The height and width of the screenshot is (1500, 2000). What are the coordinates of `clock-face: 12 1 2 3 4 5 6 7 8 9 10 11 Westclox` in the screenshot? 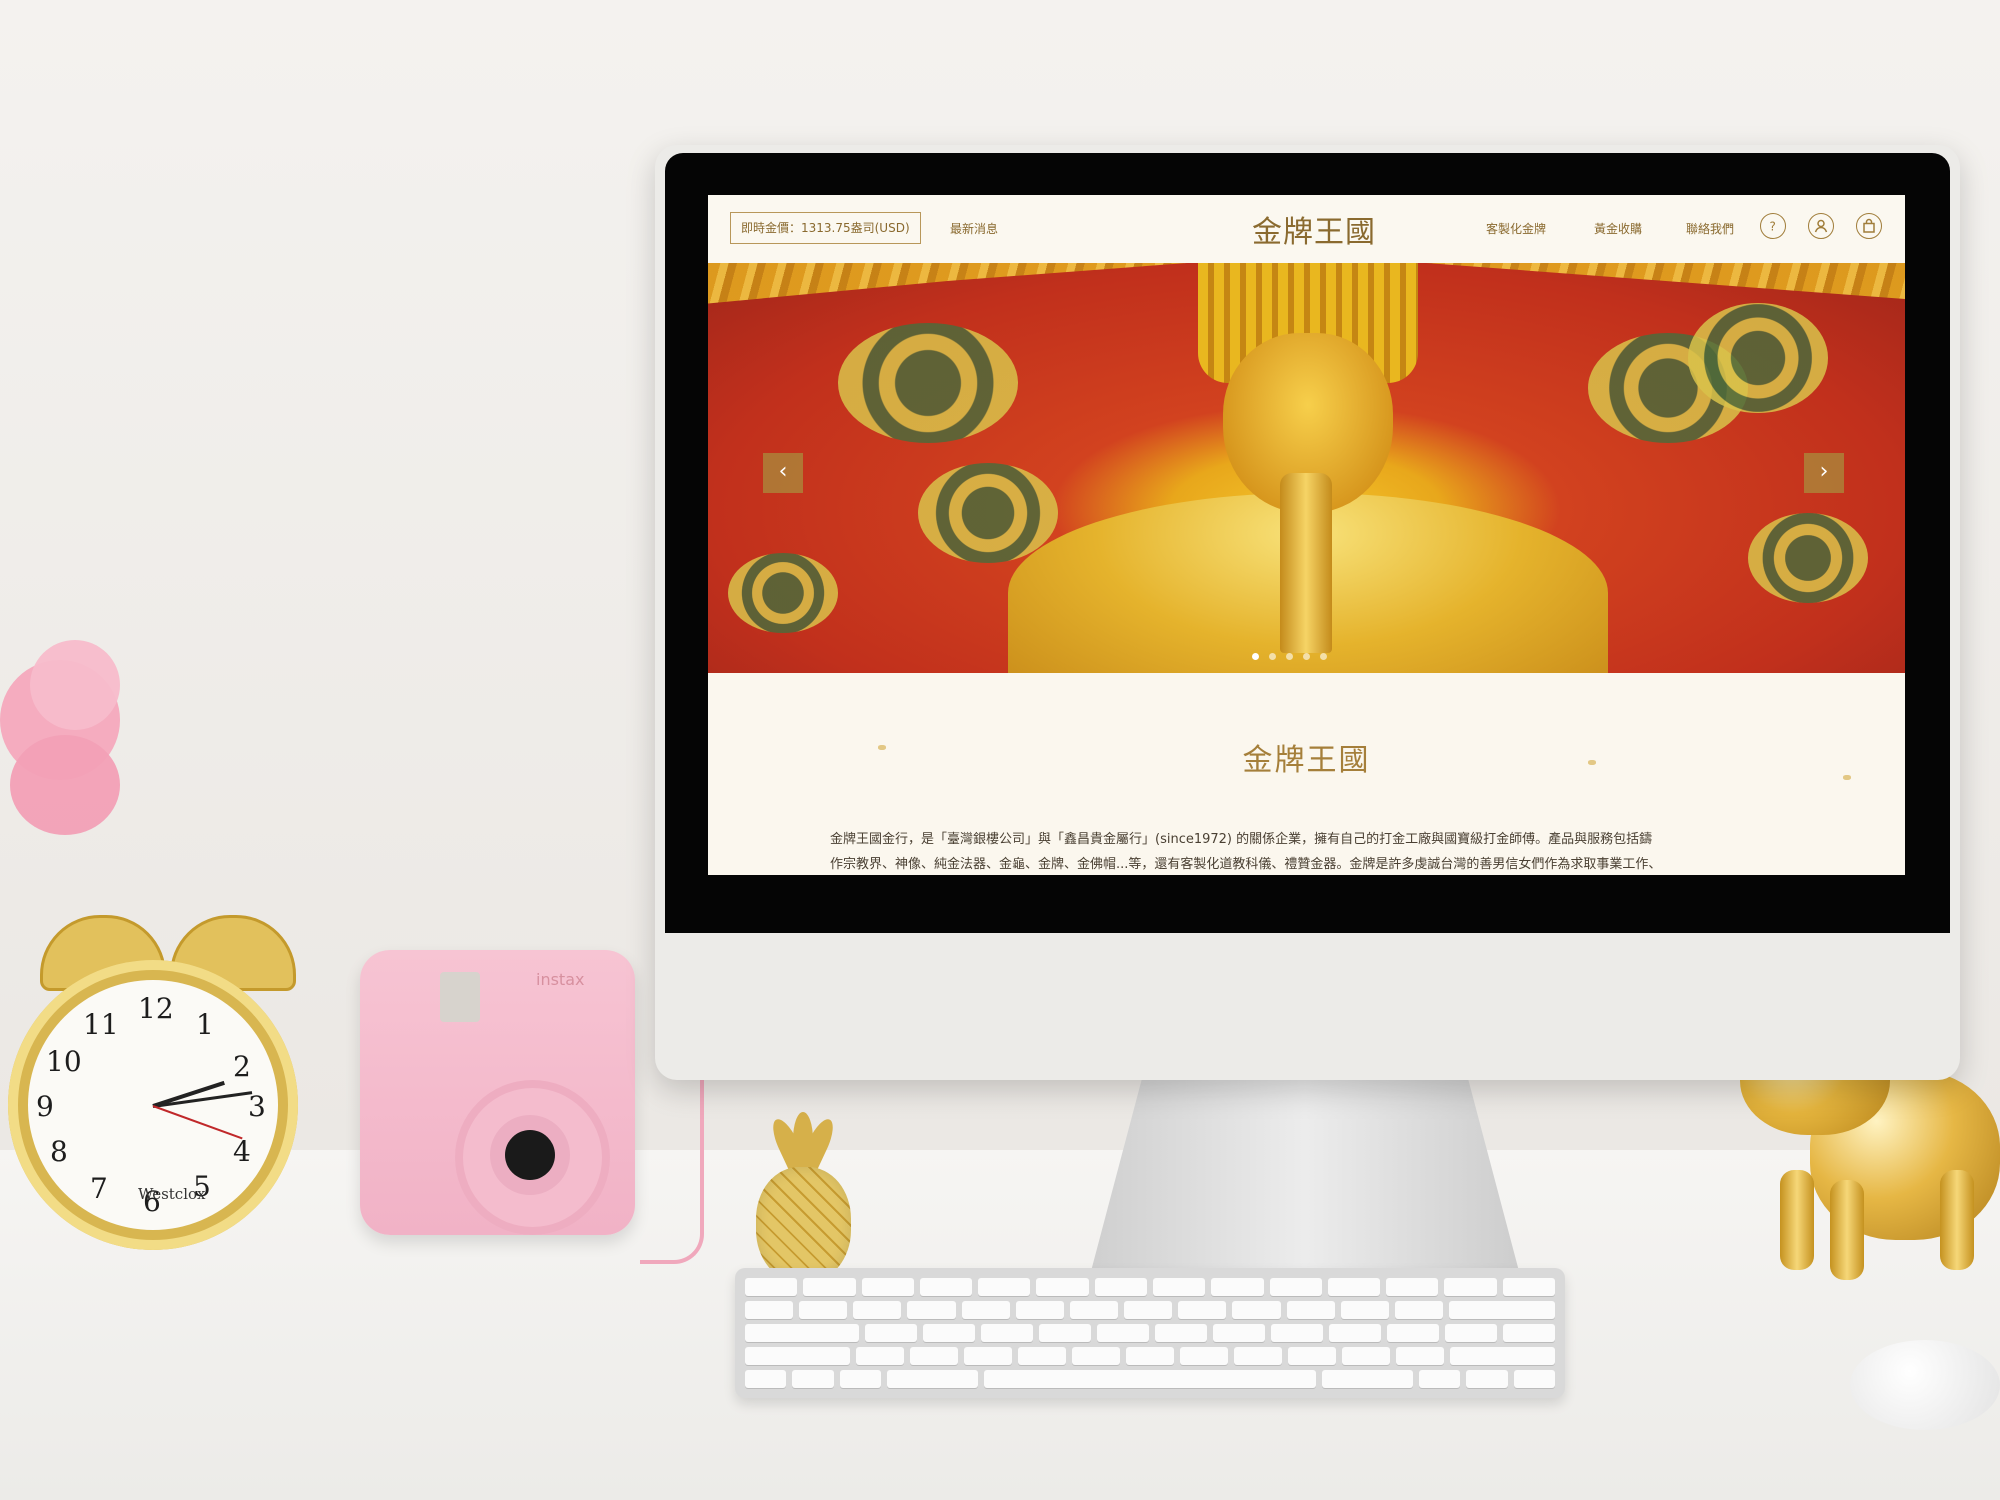 It's located at (153, 1105).